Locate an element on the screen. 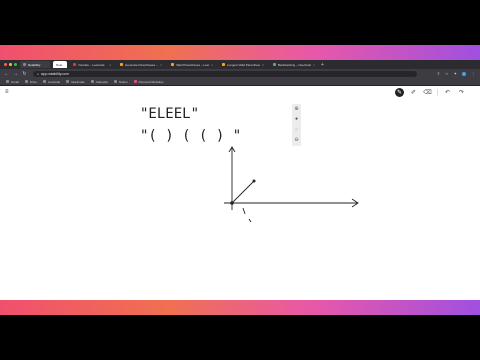 Image resolution: width=480 pixels, height=360 pixels. diagonal-stroke is located at coordinates (243, 192).